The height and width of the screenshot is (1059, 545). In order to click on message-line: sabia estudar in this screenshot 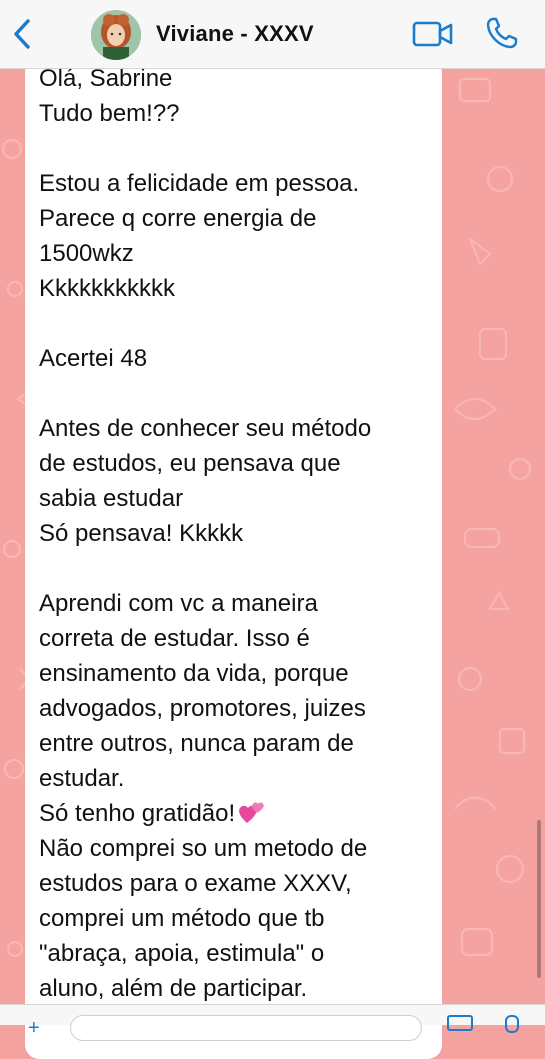, I will do `click(111, 498)`.